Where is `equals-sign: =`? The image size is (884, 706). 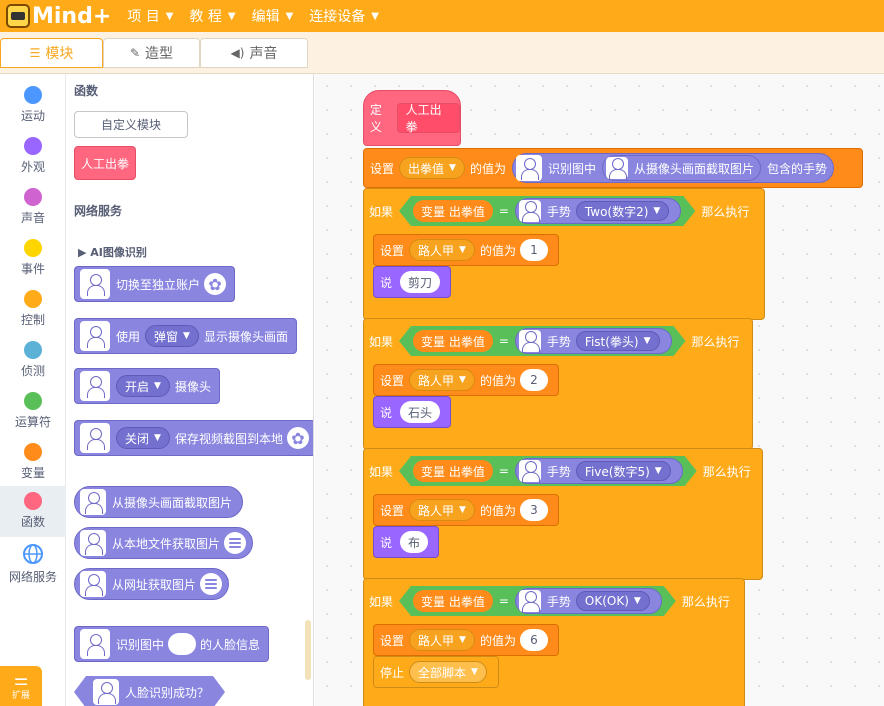
equals-sign: = is located at coordinates (503, 601).